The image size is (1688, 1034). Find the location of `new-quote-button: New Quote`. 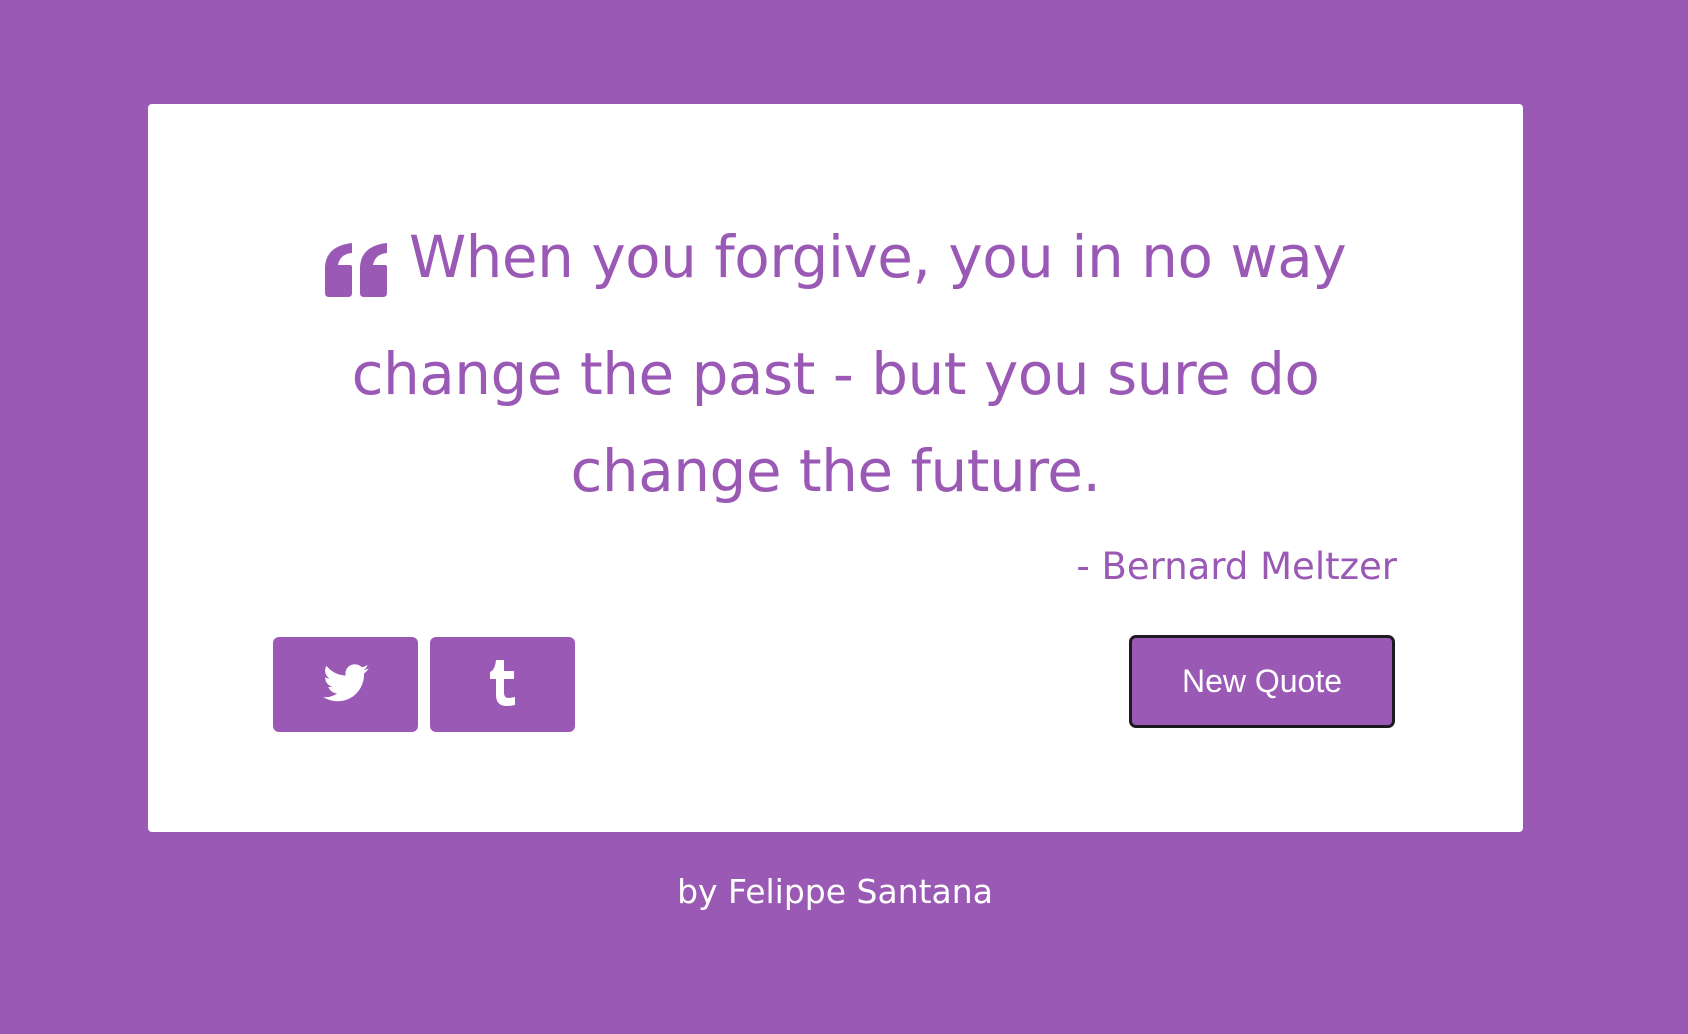

new-quote-button: New Quote is located at coordinates (1262, 681).